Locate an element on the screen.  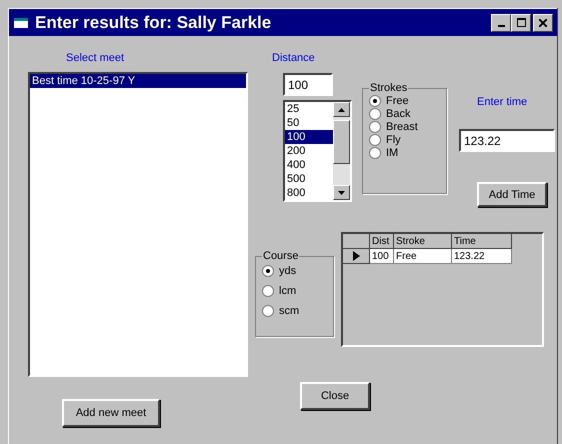
radio-option: Fly is located at coordinates (405, 139).